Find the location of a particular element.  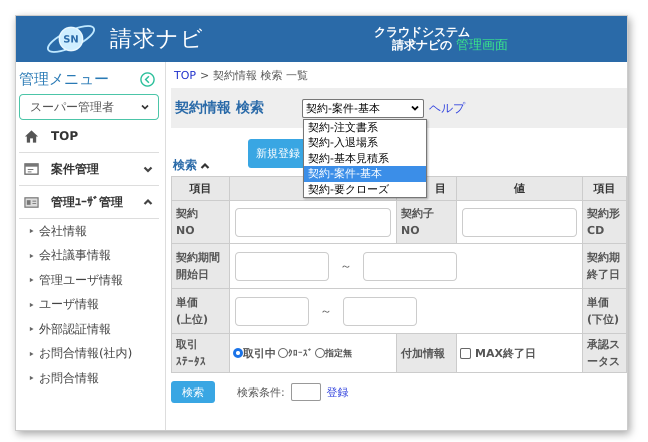

radio-option: ｸﾛｰｽﾞ is located at coordinates (295, 353).